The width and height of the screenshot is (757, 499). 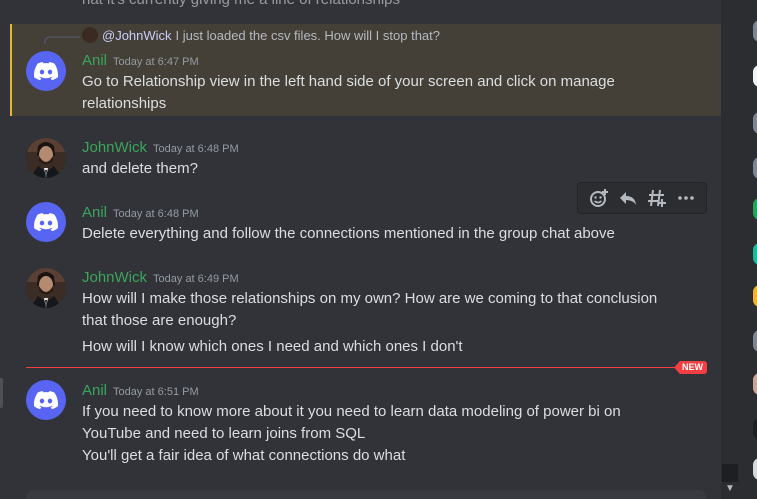 I want to click on message-line: YouTube and need to learn joins from SQL, so click(x=224, y=433).